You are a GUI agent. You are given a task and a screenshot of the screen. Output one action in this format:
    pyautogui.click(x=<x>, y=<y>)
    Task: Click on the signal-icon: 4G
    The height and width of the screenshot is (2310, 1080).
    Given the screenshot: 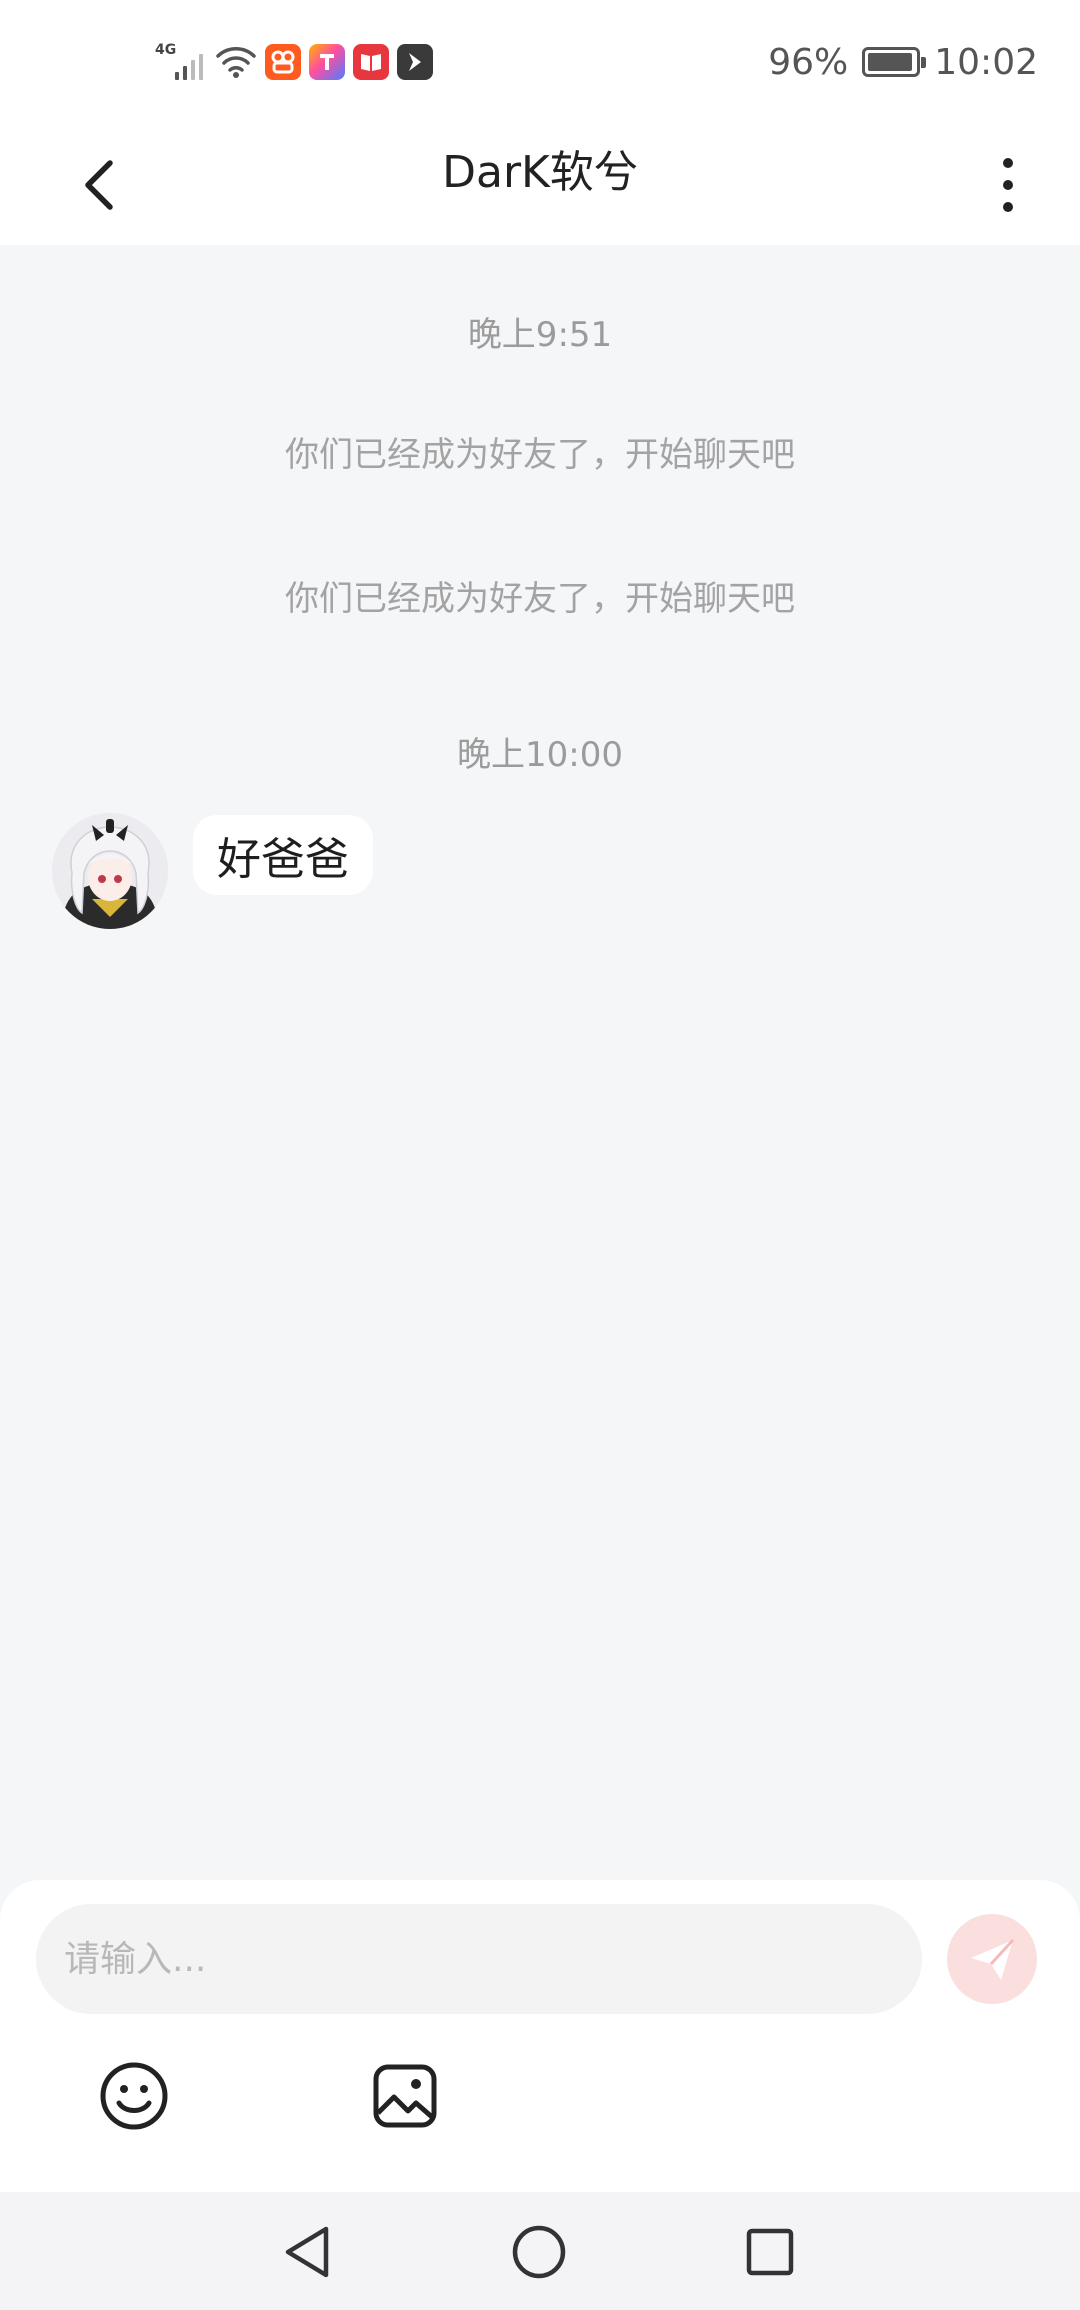 What is the action you would take?
    pyautogui.click(x=181, y=62)
    